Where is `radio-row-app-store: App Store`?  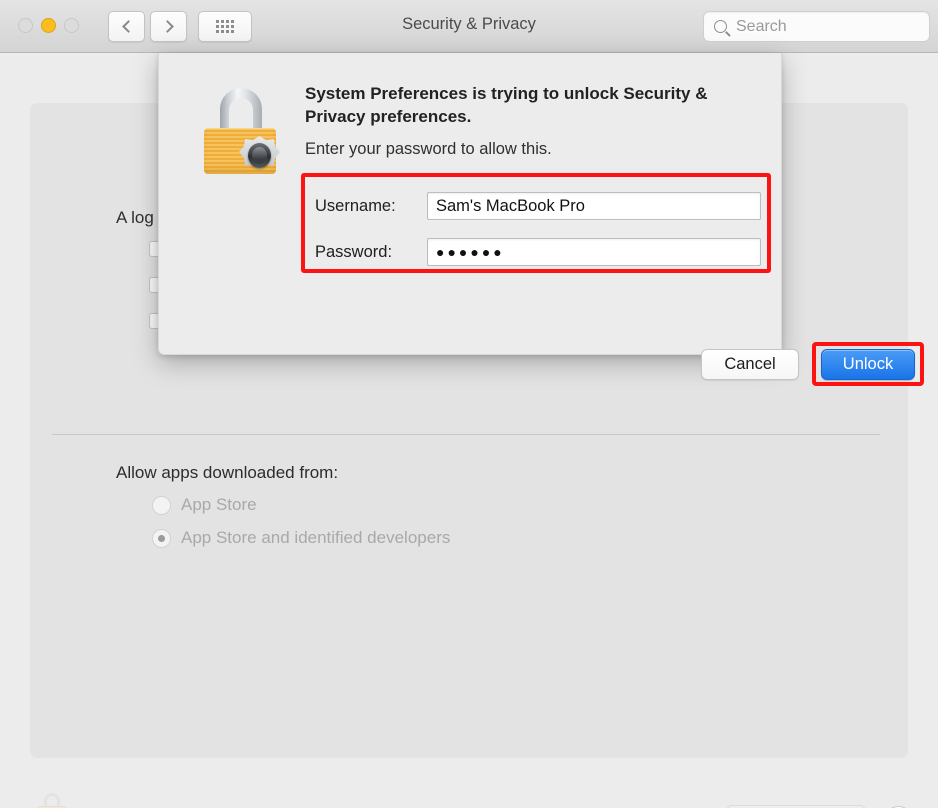 radio-row-app-store: App Store is located at coordinates (204, 505).